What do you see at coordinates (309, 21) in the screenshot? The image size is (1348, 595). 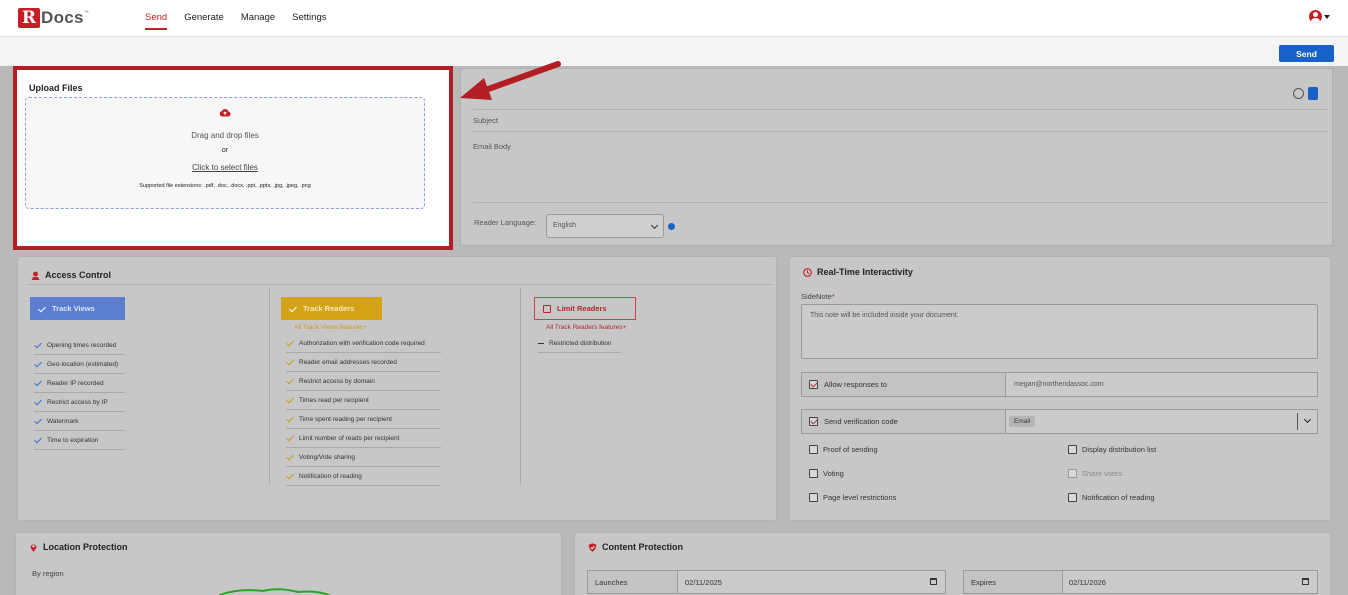 I see `nav-settings: Settings` at bounding box center [309, 21].